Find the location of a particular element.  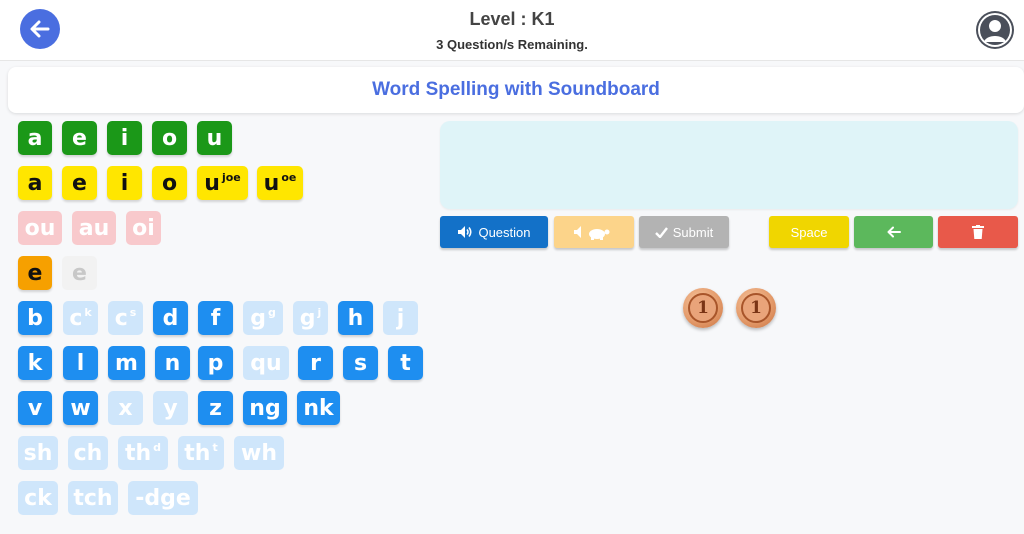

tile-short-e: e is located at coordinates (79, 138).